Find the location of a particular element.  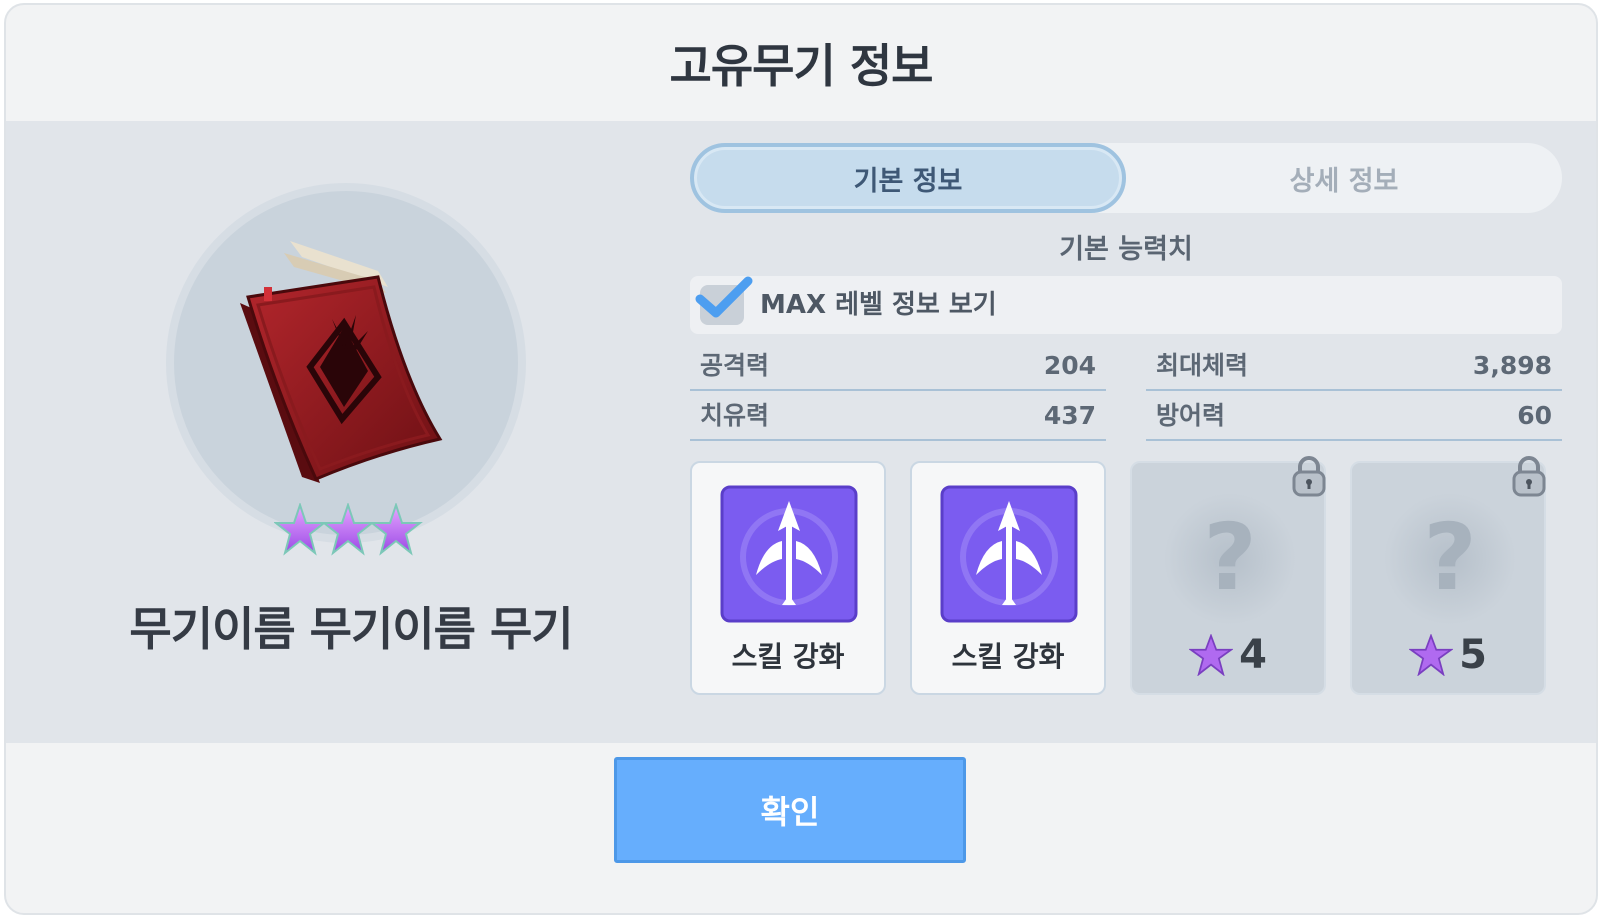

max-level-toggle: MAX 레벨 정보 보기 is located at coordinates (1126, 305).